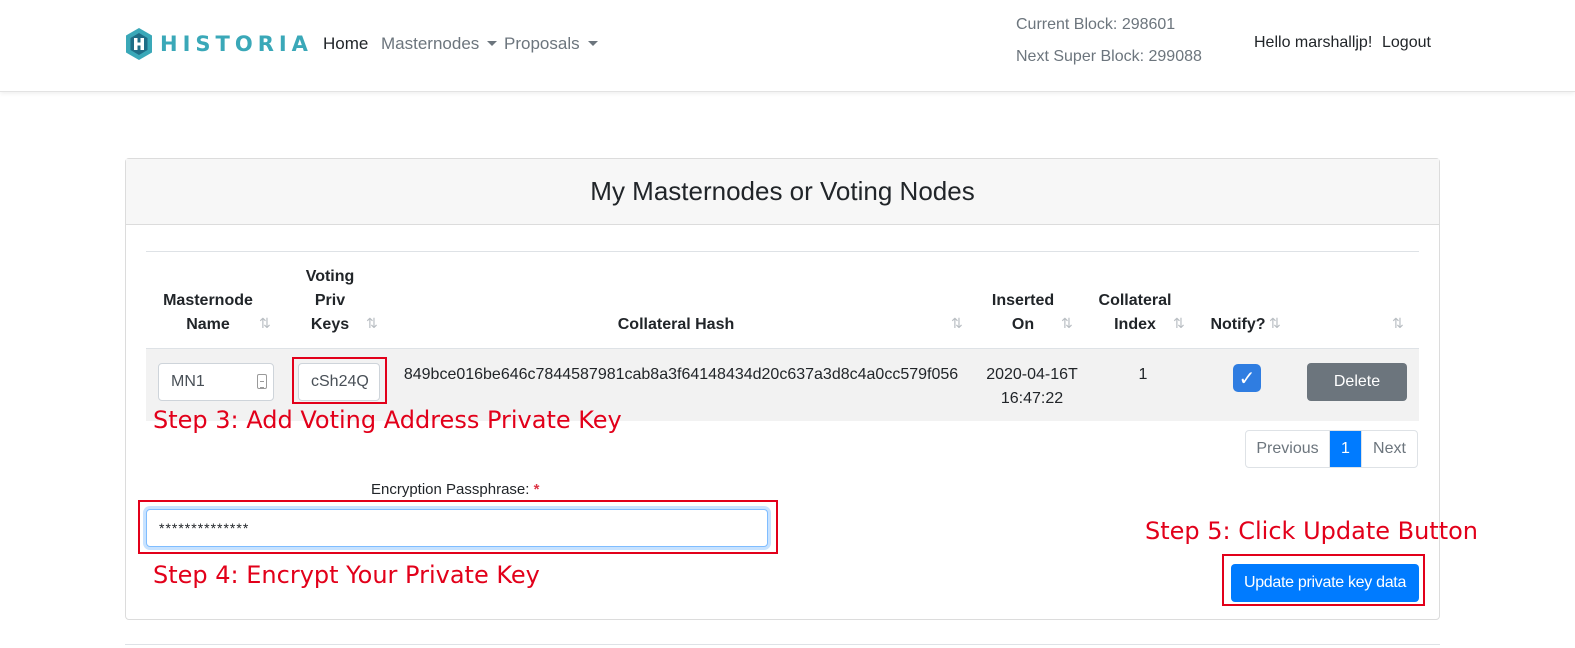  Describe the element at coordinates (208, 313) in the screenshot. I see `header-masternode-name: Masternode Name` at that location.